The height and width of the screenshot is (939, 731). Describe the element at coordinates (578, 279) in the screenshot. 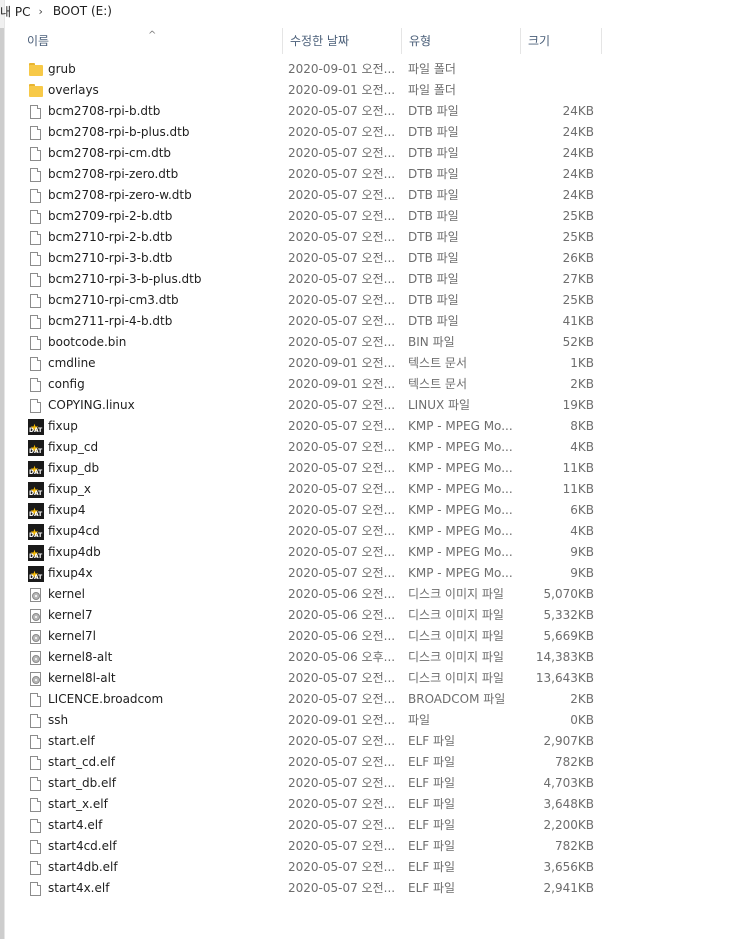

I see `file-size: 27KB` at that location.